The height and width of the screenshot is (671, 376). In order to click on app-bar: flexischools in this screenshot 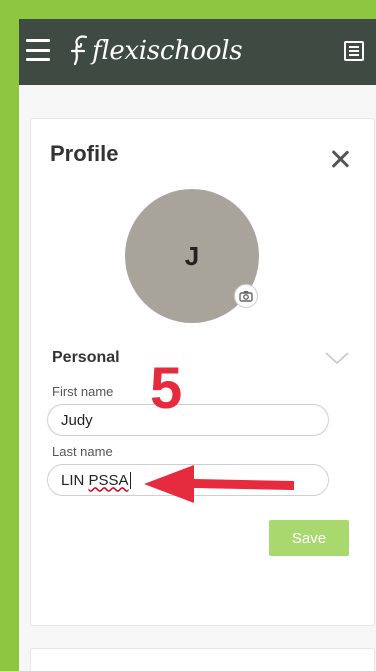, I will do `click(197, 52)`.